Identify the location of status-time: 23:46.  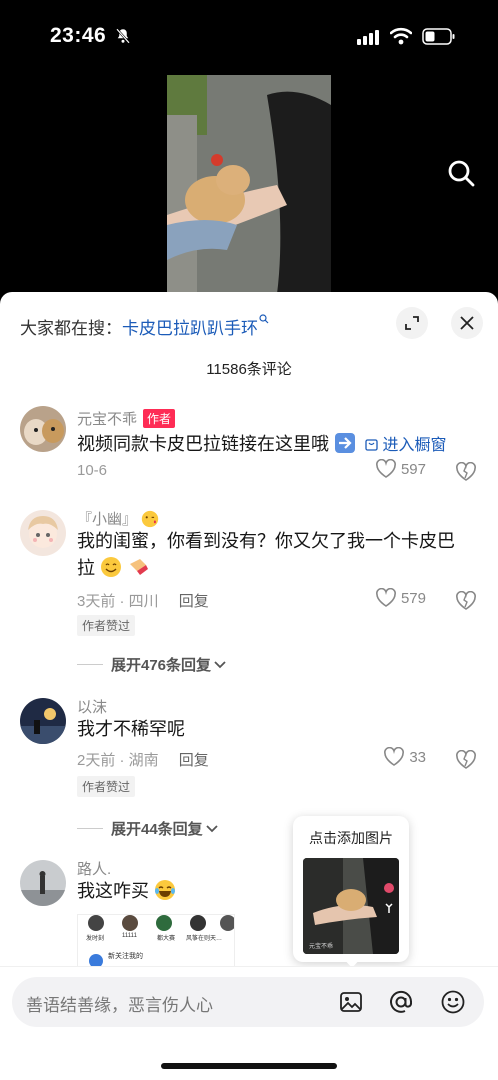
(78, 35).